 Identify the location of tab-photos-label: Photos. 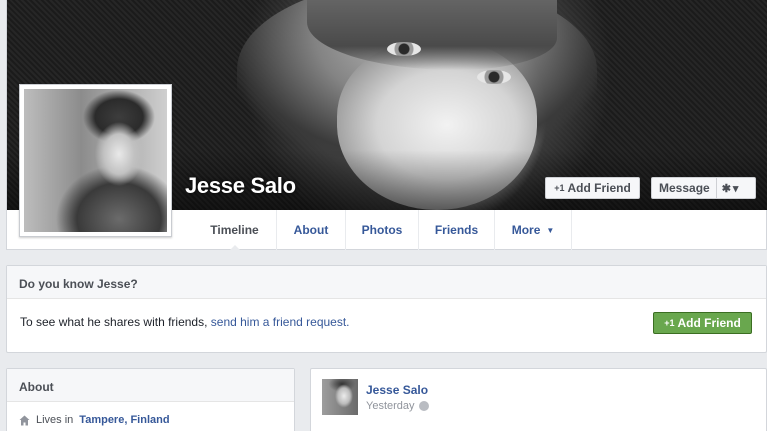
(382, 230).